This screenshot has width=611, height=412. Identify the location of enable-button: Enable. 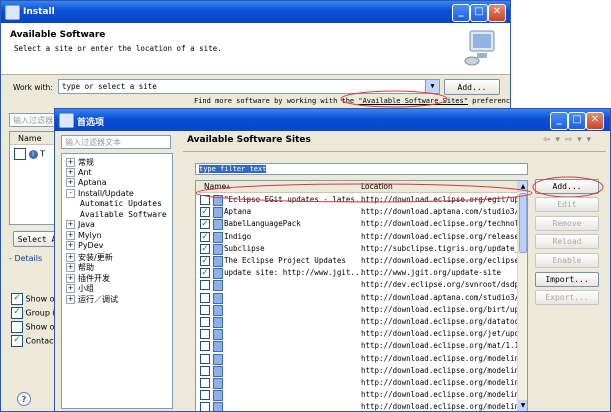
(567, 260).